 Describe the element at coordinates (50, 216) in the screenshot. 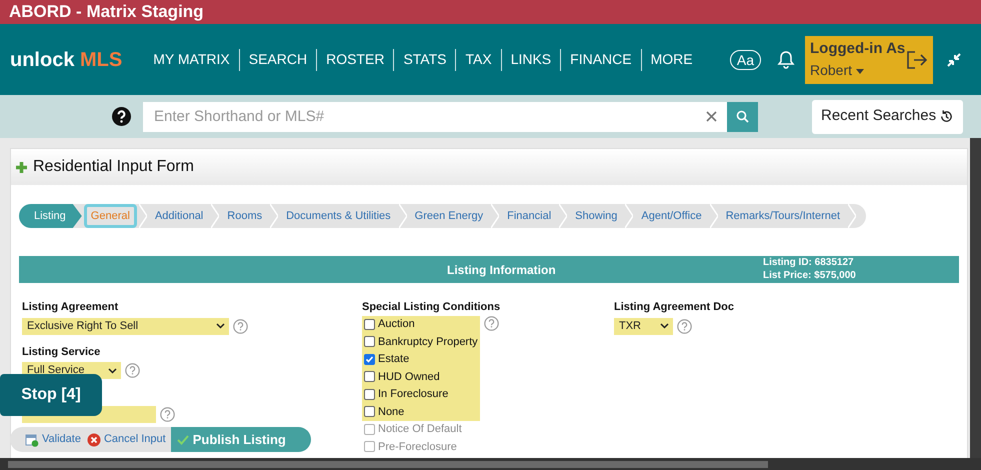

I see `step-tab: Listing` at that location.